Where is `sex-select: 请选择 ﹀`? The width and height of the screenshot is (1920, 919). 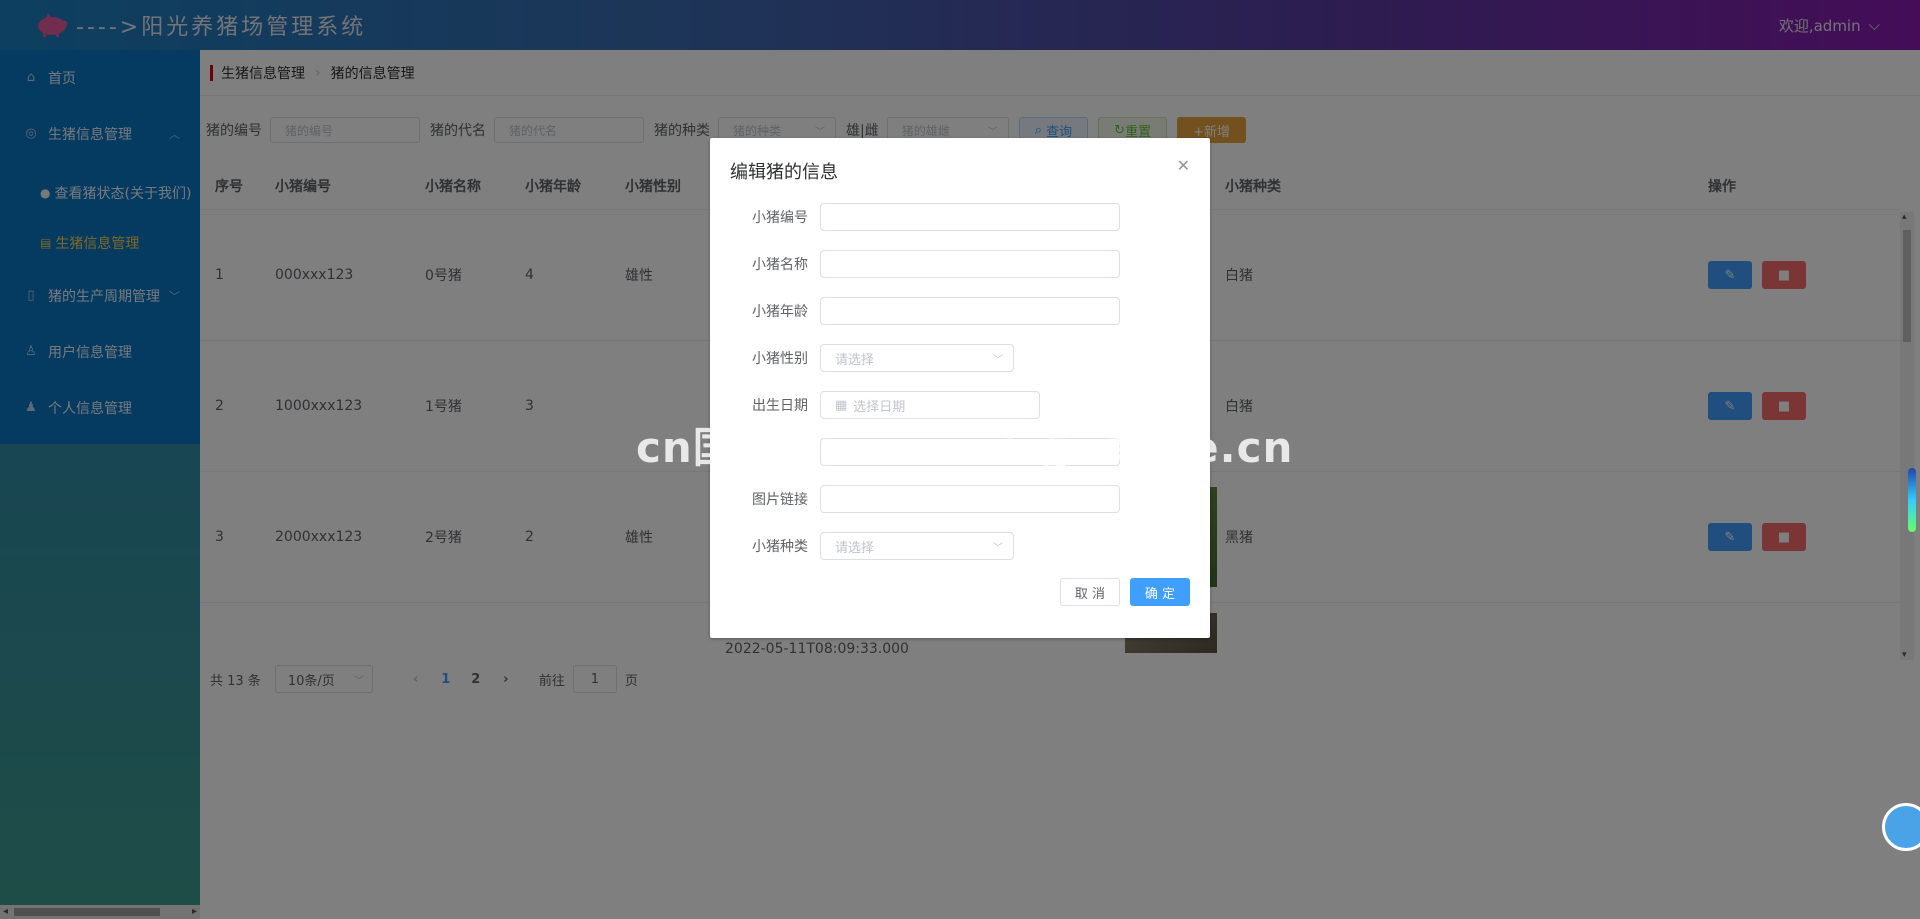 sex-select: 请选择 ﹀ is located at coordinates (917, 358).